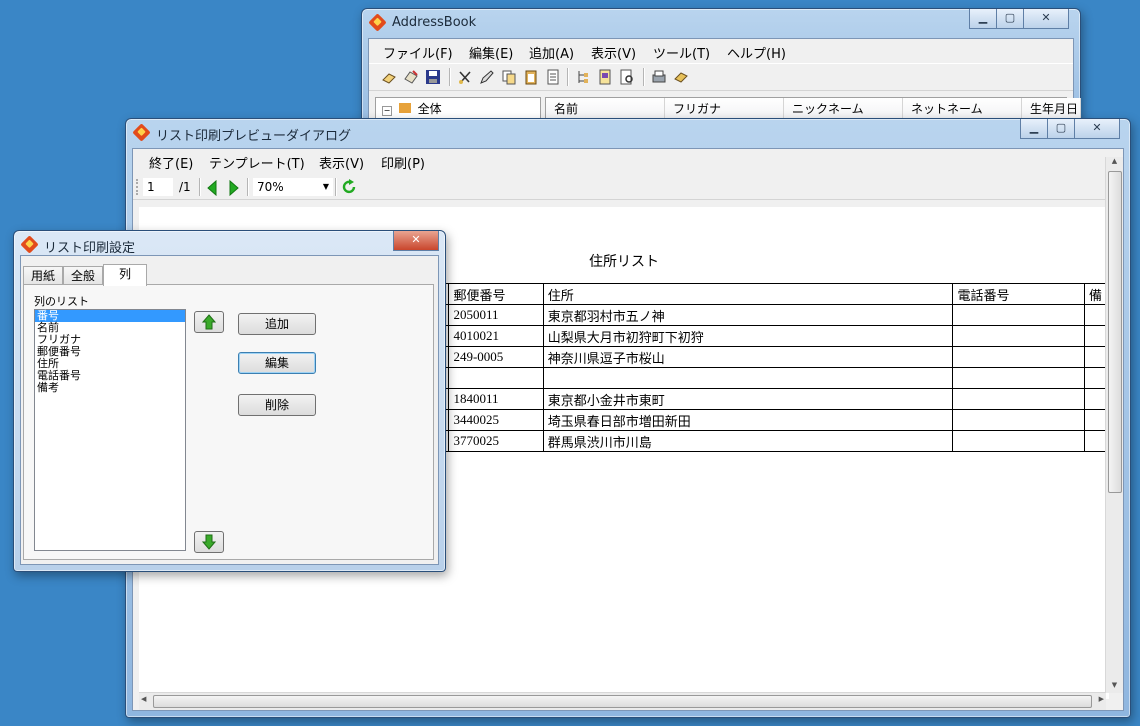  I want to click on menu-exit: 終了(E), so click(171, 162).